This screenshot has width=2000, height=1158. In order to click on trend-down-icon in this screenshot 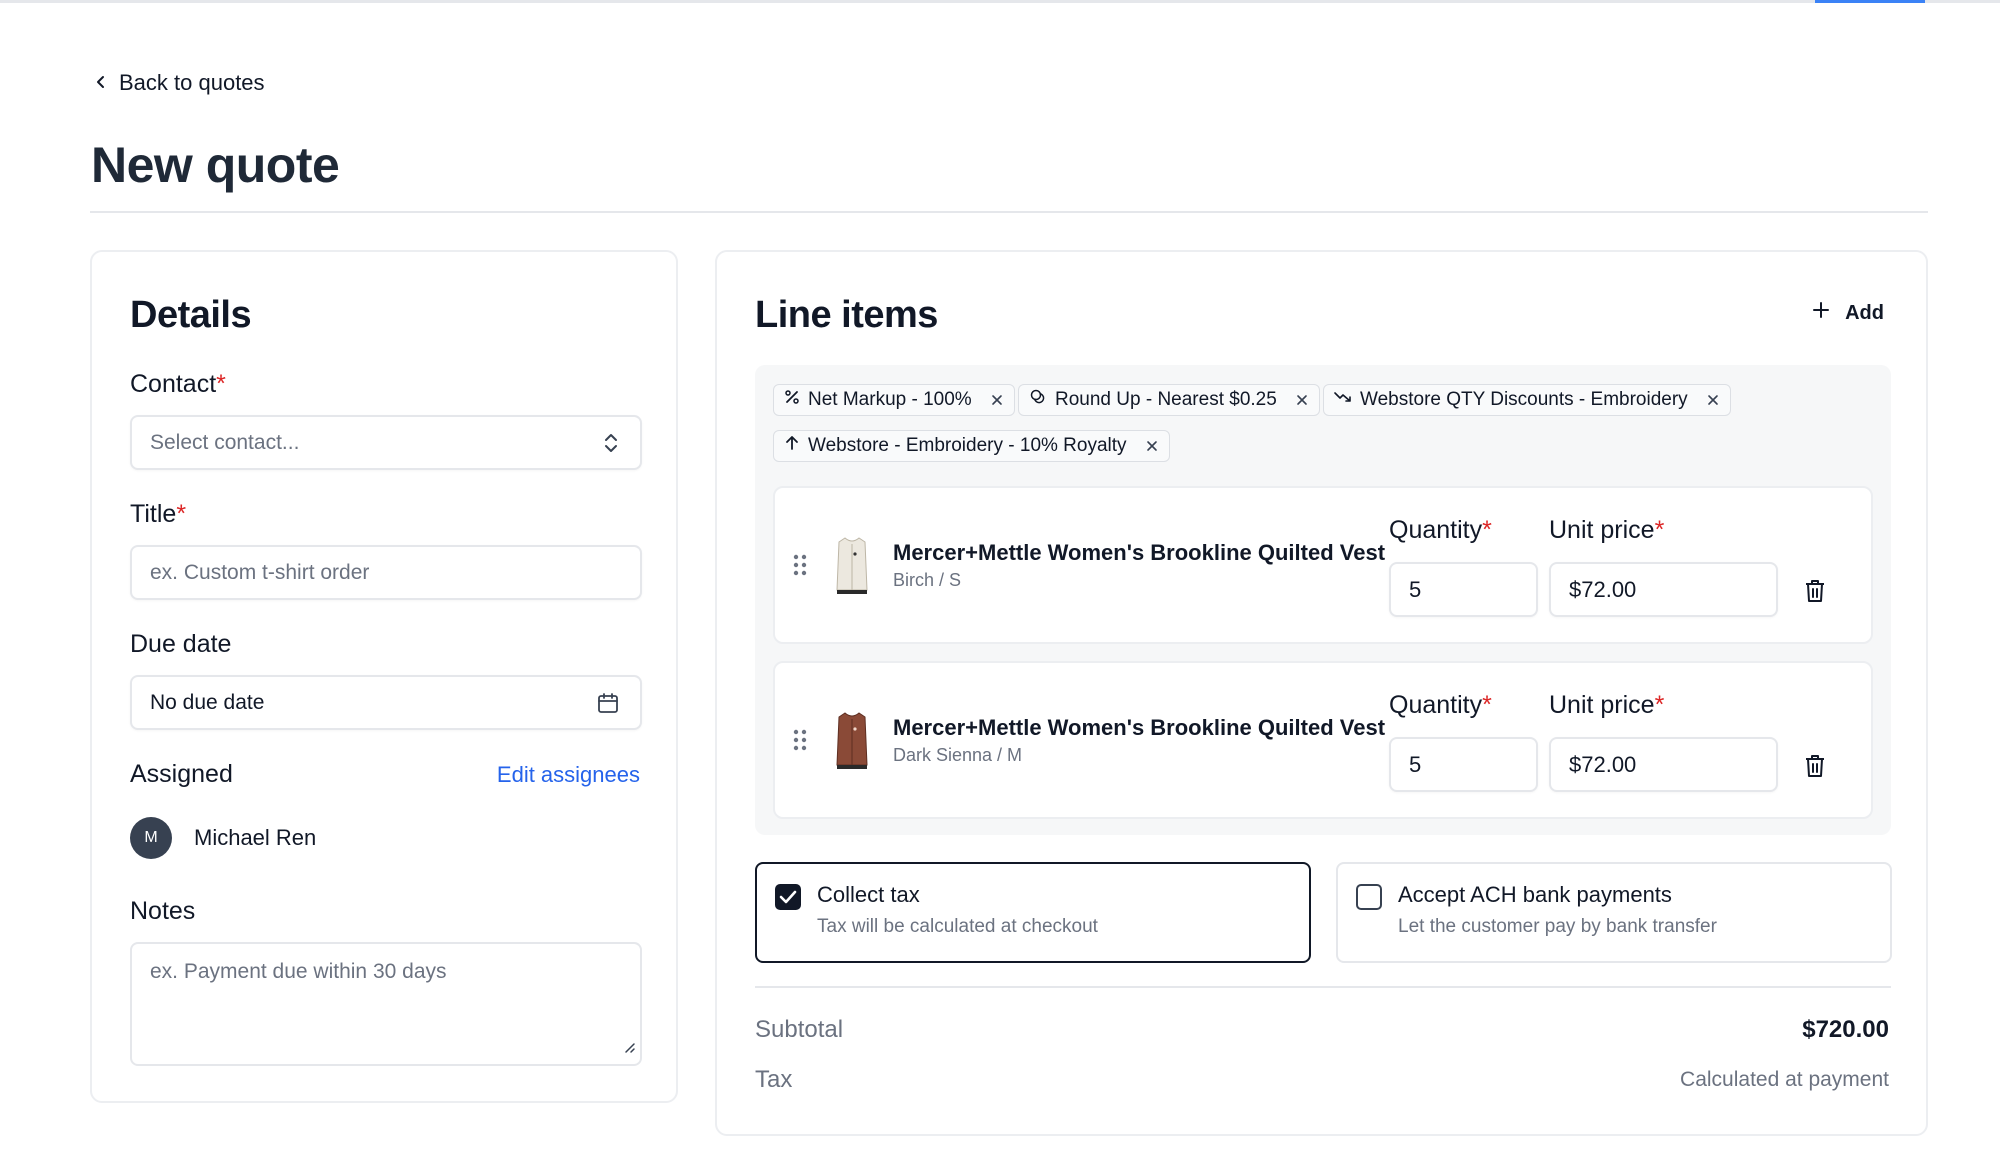, I will do `click(1343, 400)`.